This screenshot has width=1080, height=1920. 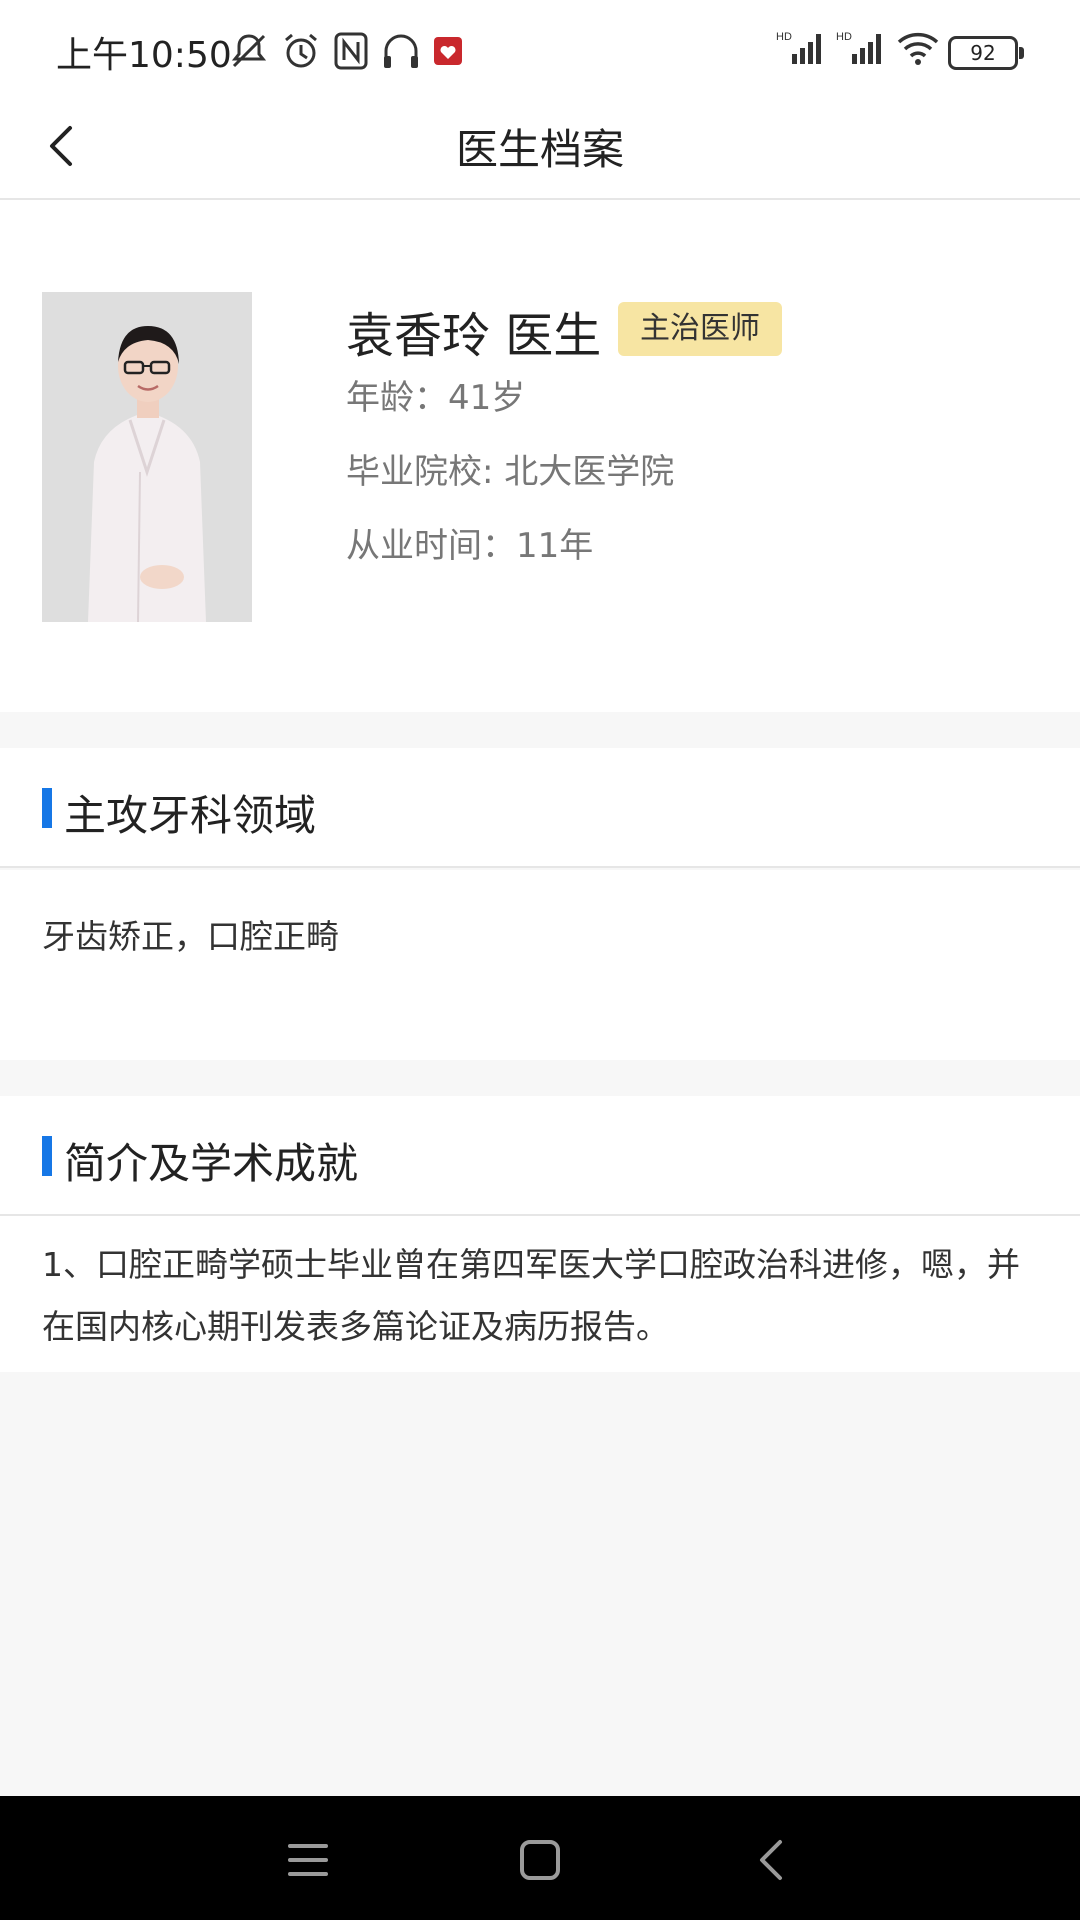 What do you see at coordinates (401, 51) in the screenshot?
I see `headphones-icon` at bounding box center [401, 51].